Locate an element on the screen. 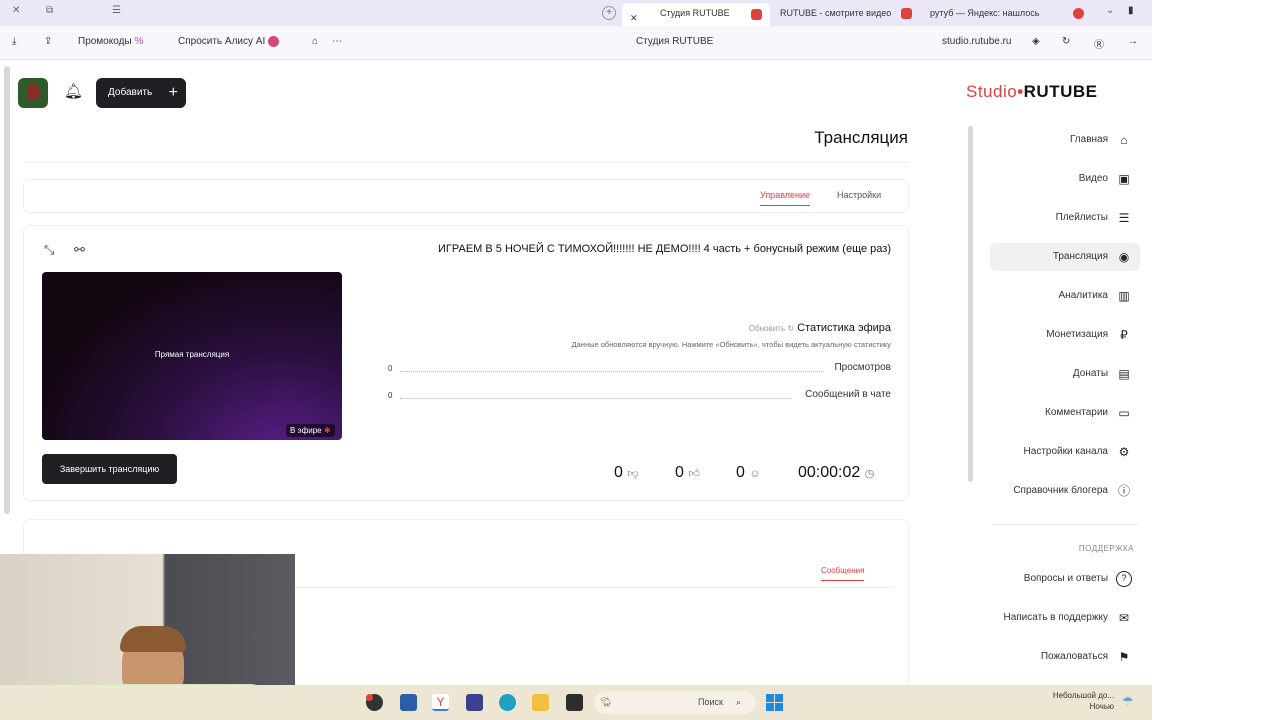 This screenshot has height=720, width=1280. sidebar-item-label: Плейлисты is located at coordinates (1081, 217).